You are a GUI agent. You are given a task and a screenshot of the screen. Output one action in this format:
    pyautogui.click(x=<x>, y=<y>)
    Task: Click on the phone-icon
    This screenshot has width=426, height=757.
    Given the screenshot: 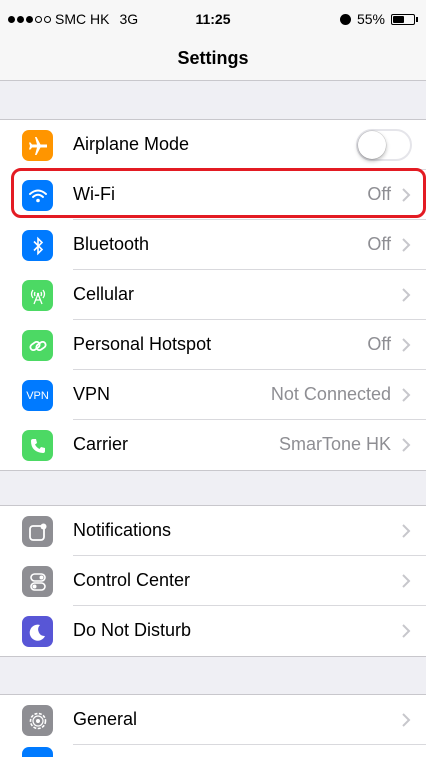 What is the action you would take?
    pyautogui.click(x=37, y=445)
    